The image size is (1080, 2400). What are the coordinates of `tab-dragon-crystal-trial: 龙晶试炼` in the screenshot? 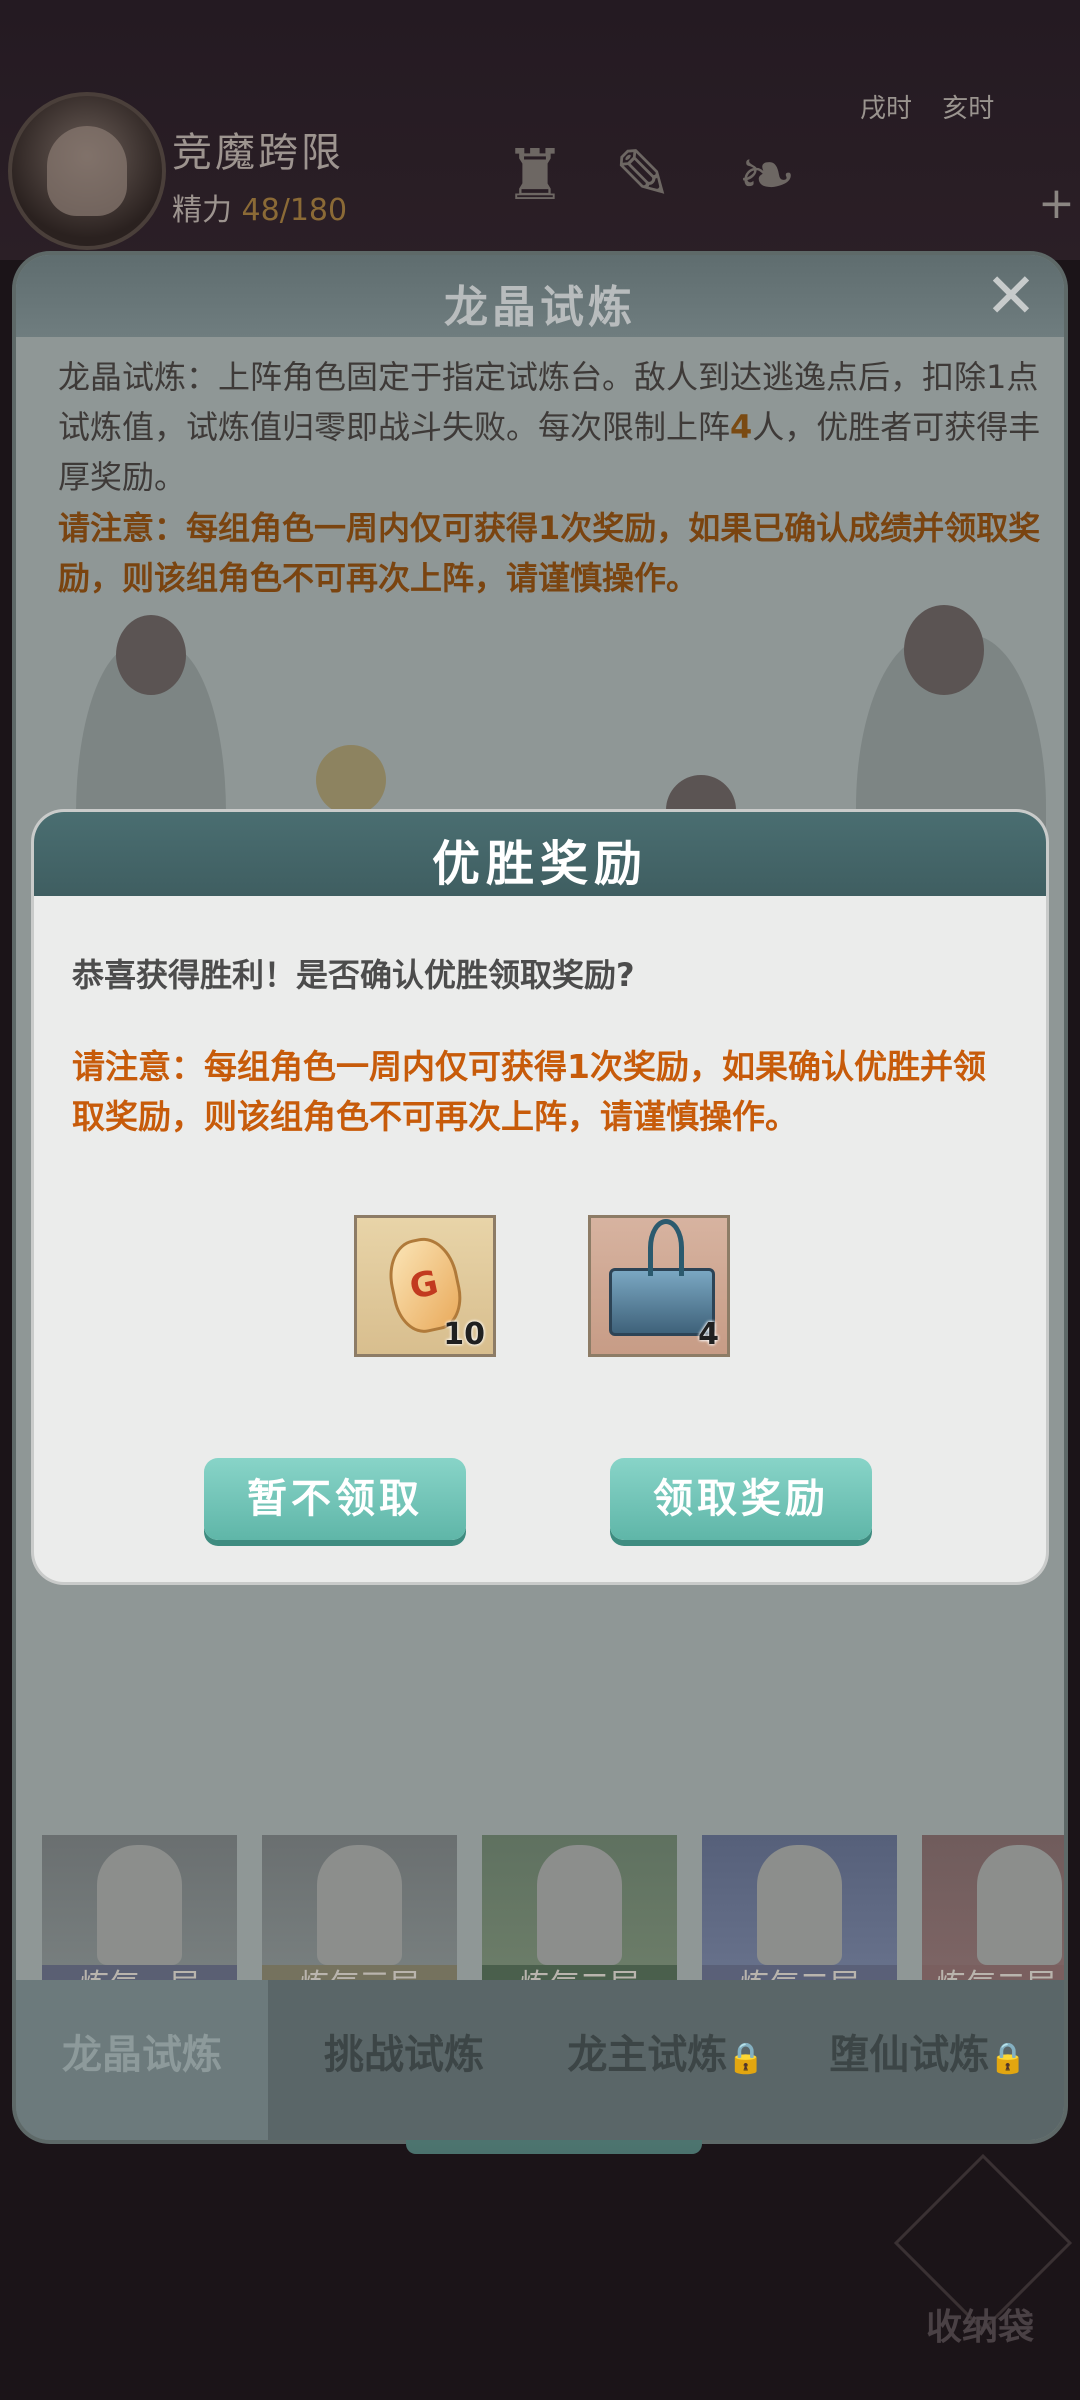 It's located at (142, 2060).